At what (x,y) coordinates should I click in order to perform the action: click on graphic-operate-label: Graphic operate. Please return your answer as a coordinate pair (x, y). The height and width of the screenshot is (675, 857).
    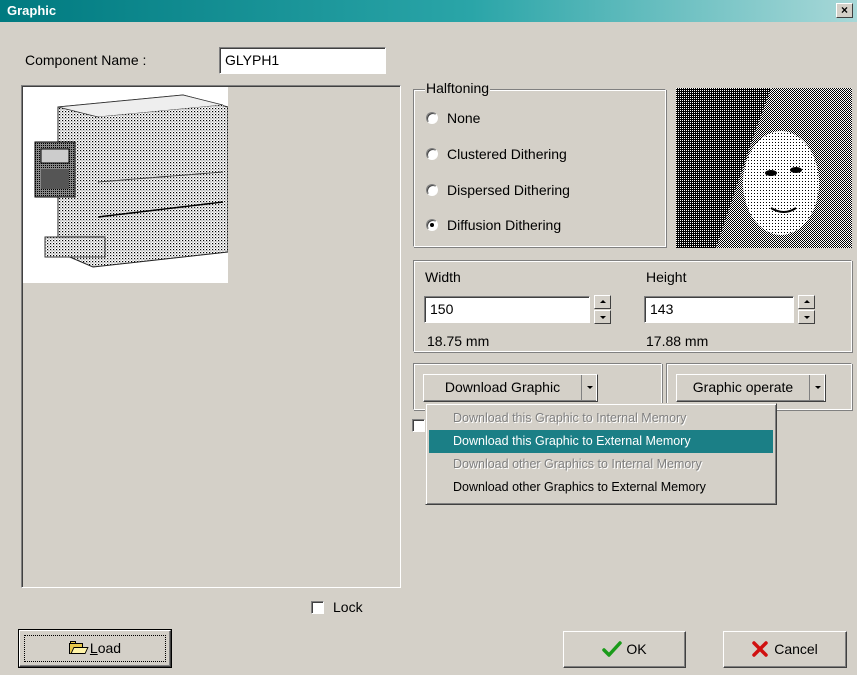
    Looking at the image, I should click on (743, 387).